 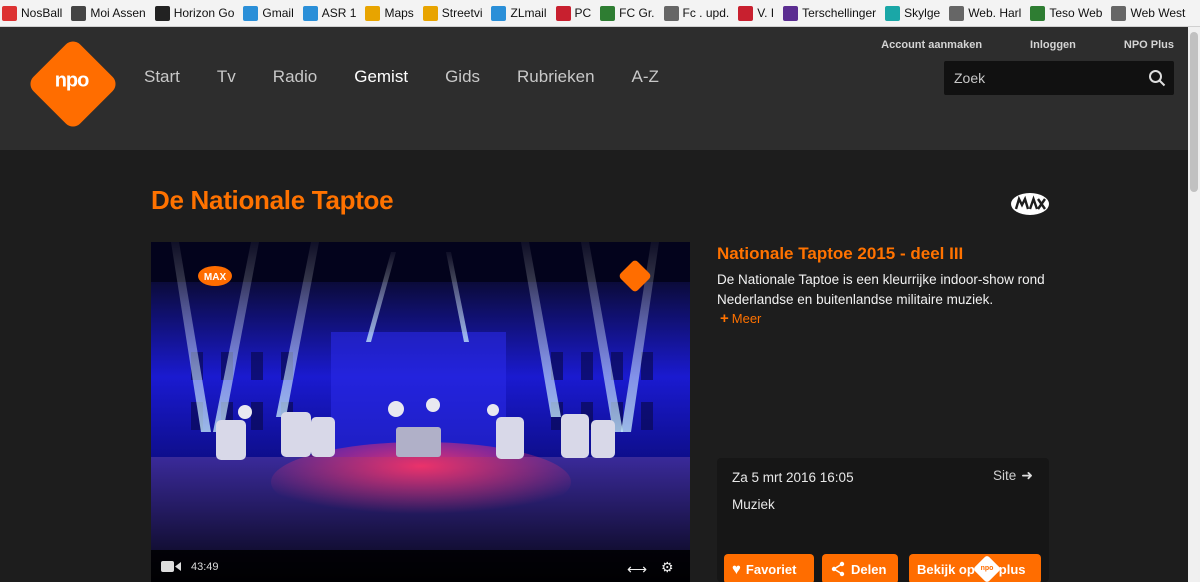 What do you see at coordinates (1149, 45) in the screenshot?
I see `npo-plus-link: NPO Plus` at bounding box center [1149, 45].